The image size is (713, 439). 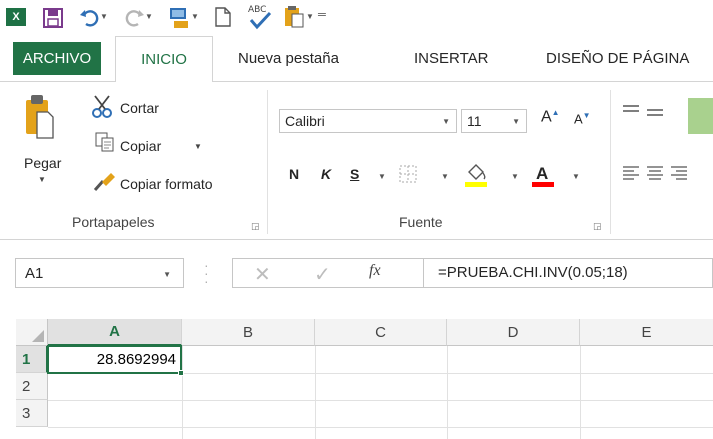 I want to click on formula-input: =PRUEBA.CHI.INV(0.05;18), so click(x=533, y=272).